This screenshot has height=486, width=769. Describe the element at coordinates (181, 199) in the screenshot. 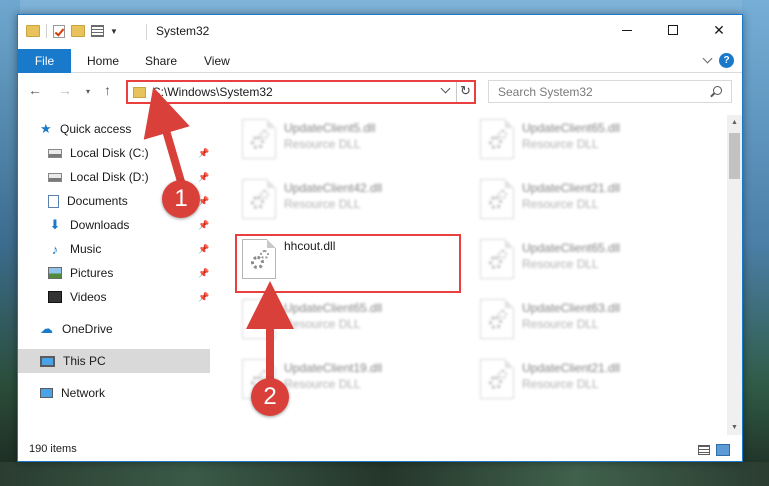

I see `step-badge-1: 1` at that location.